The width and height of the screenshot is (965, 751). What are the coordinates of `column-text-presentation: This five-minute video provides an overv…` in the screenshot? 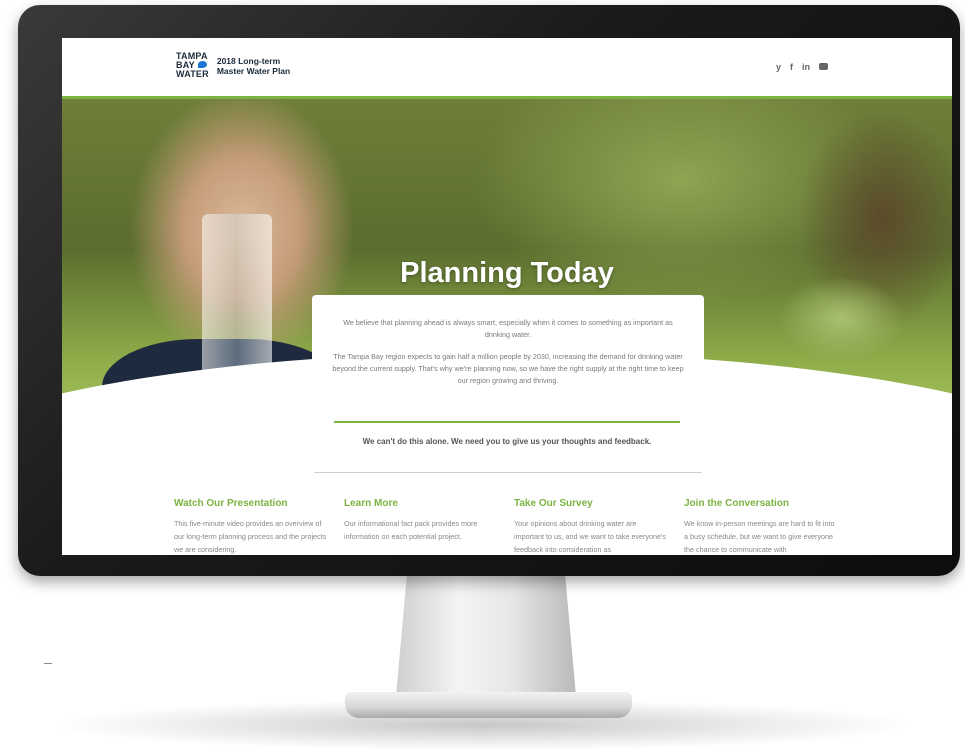 It's located at (250, 536).